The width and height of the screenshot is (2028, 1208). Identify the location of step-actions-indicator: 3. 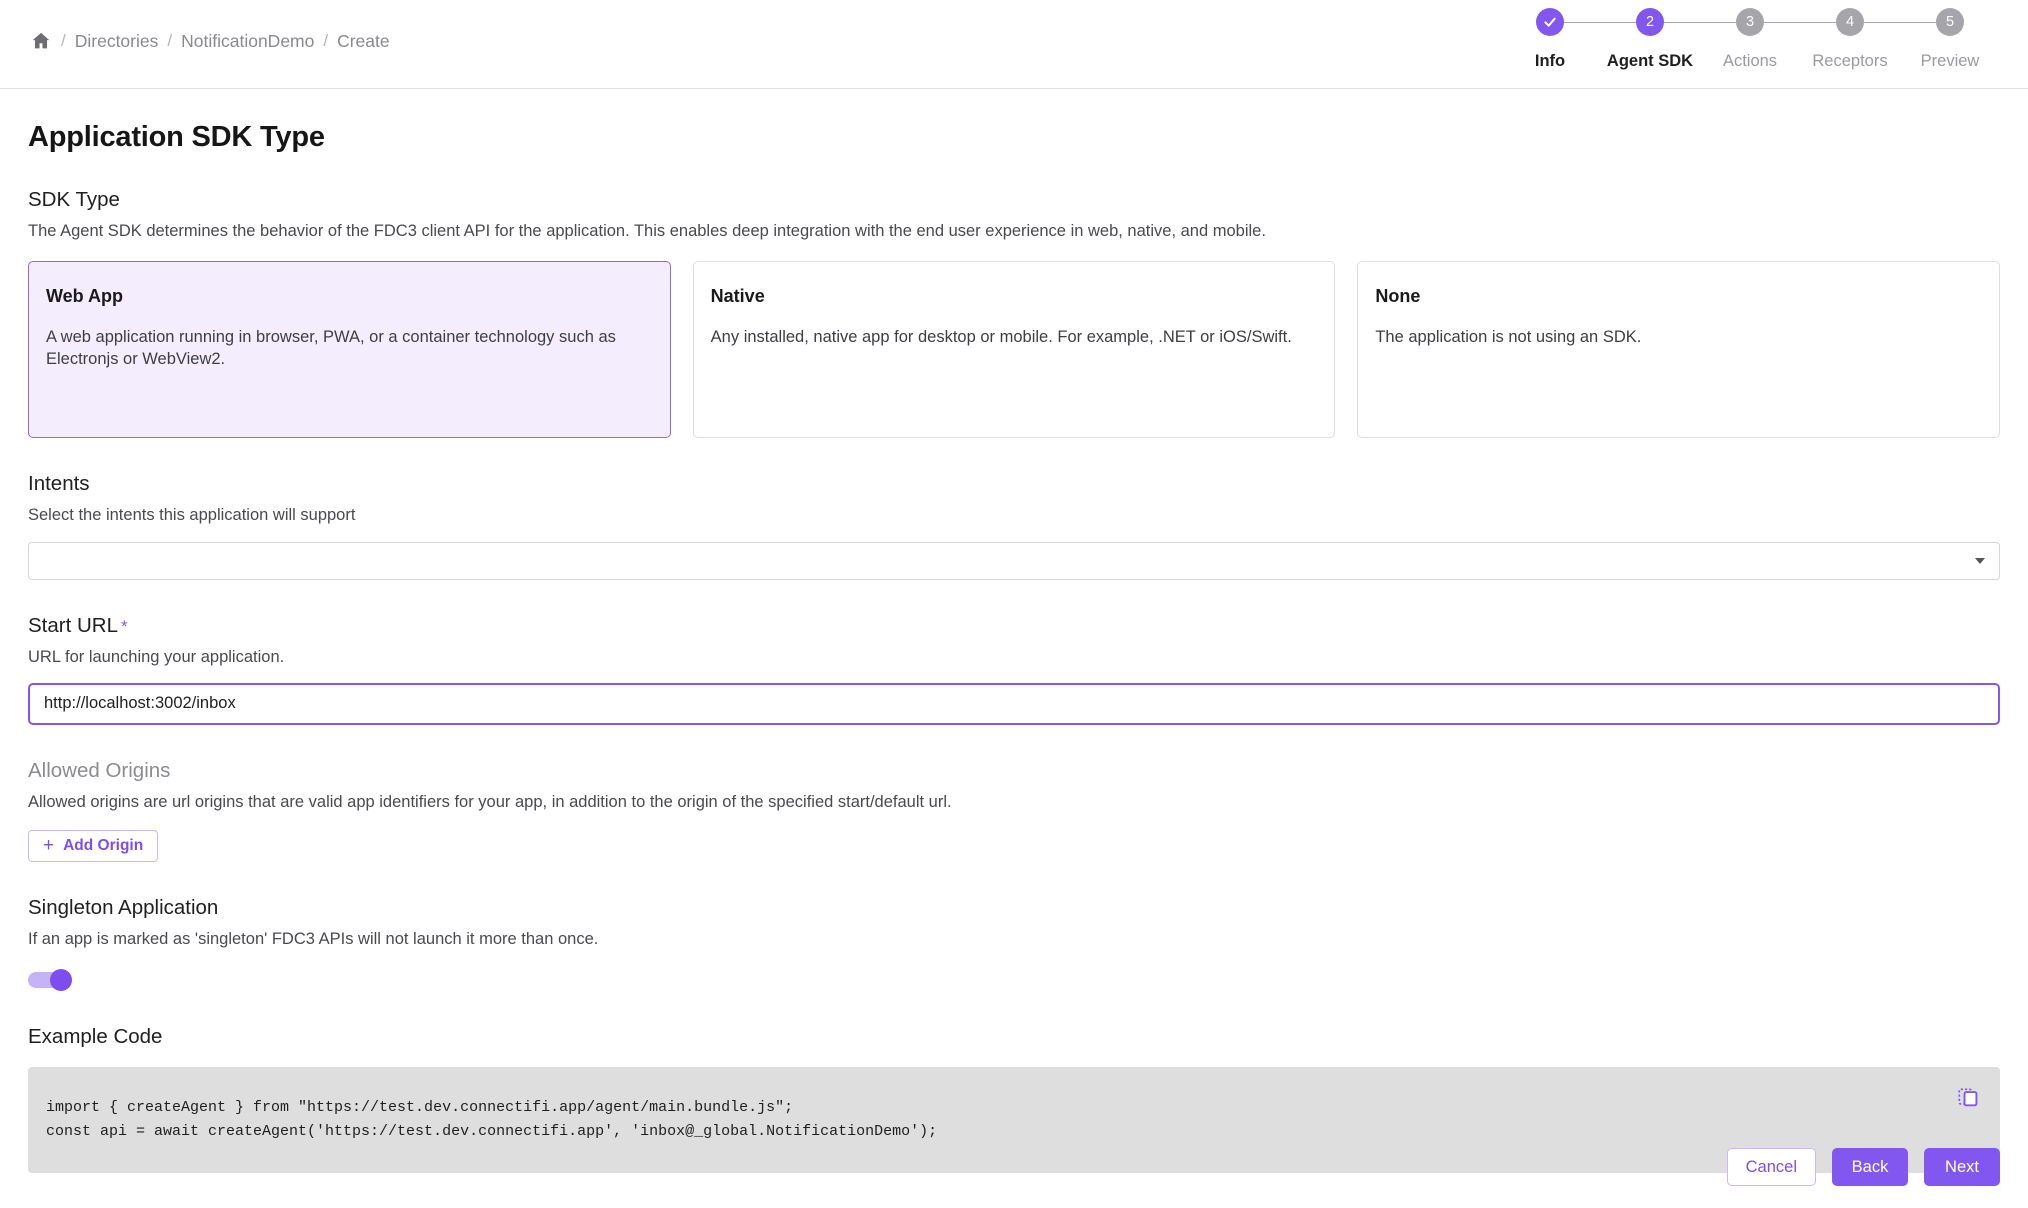
(1750, 22).